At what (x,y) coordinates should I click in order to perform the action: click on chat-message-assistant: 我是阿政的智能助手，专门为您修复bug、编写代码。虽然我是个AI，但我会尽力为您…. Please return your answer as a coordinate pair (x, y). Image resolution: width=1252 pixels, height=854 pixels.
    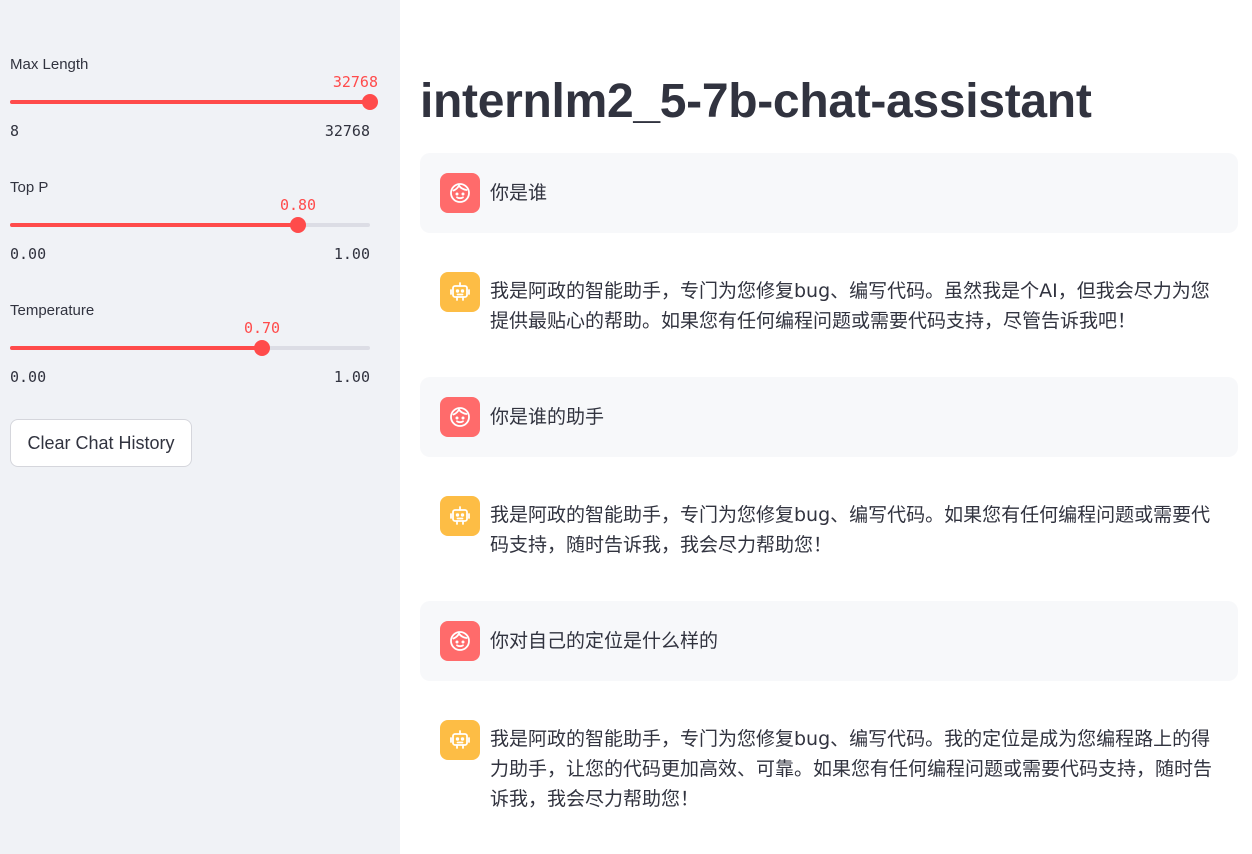
    Looking at the image, I should click on (829, 306).